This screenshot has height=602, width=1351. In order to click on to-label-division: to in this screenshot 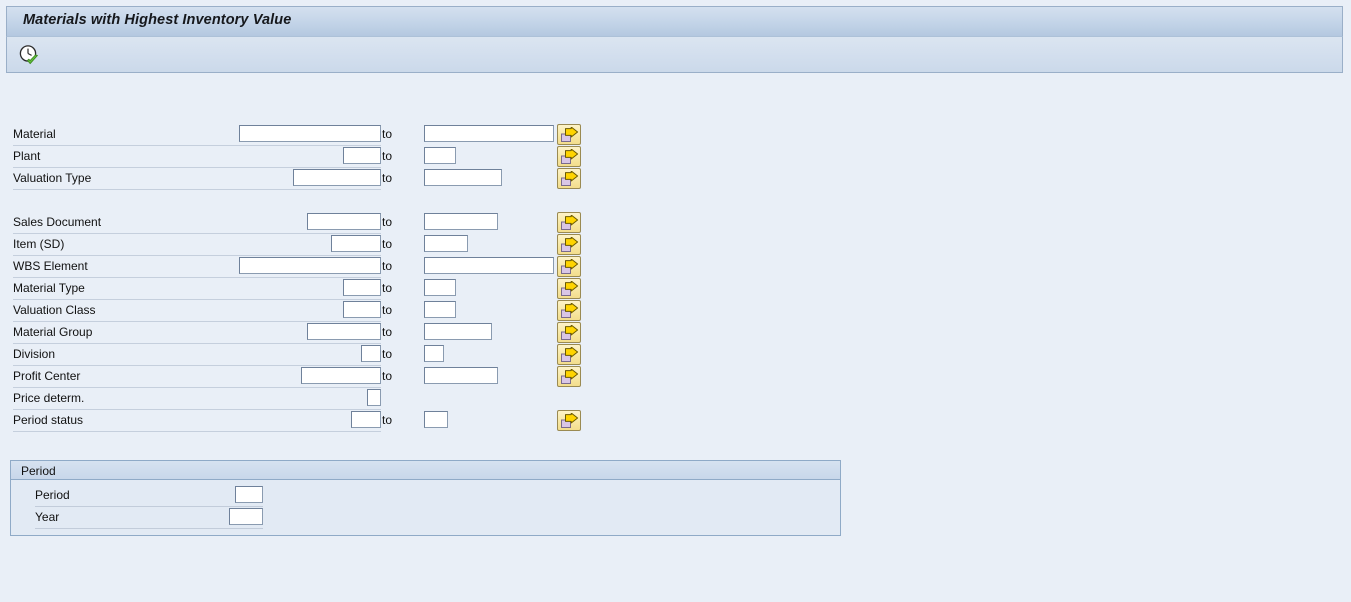, I will do `click(387, 354)`.